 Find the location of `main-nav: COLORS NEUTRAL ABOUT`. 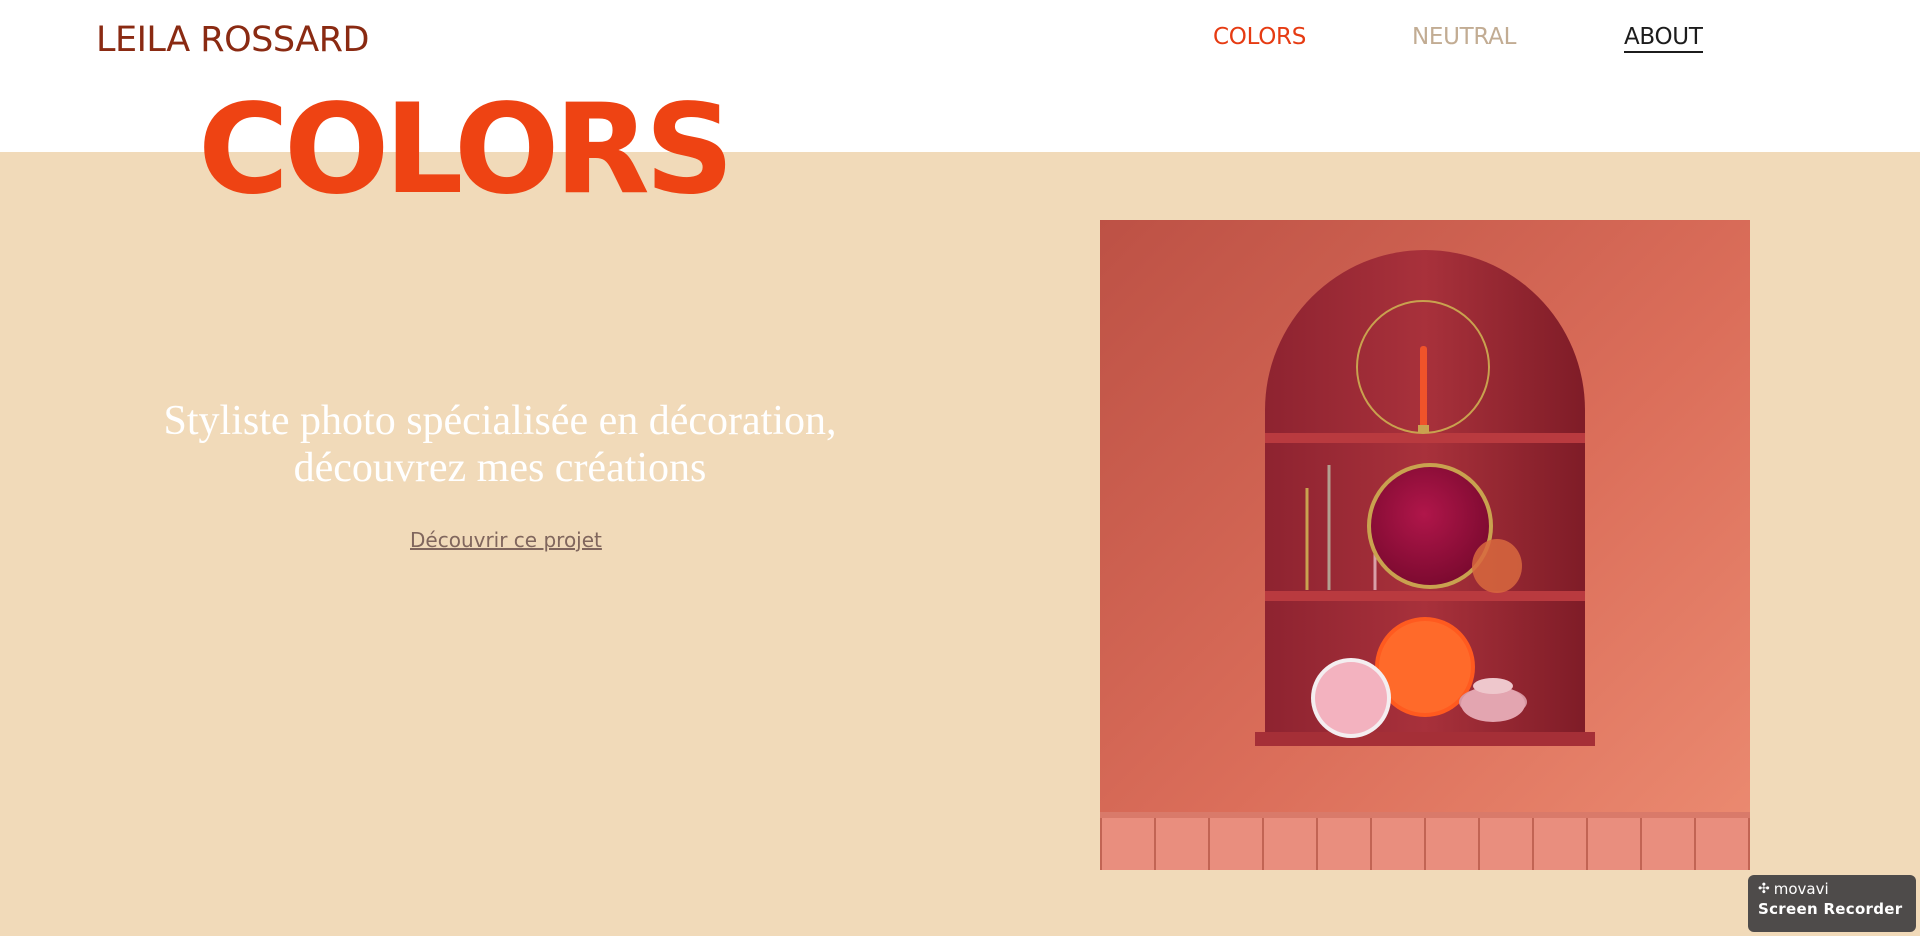

main-nav: COLORS NEUTRAL ABOUT is located at coordinates (960, 44).